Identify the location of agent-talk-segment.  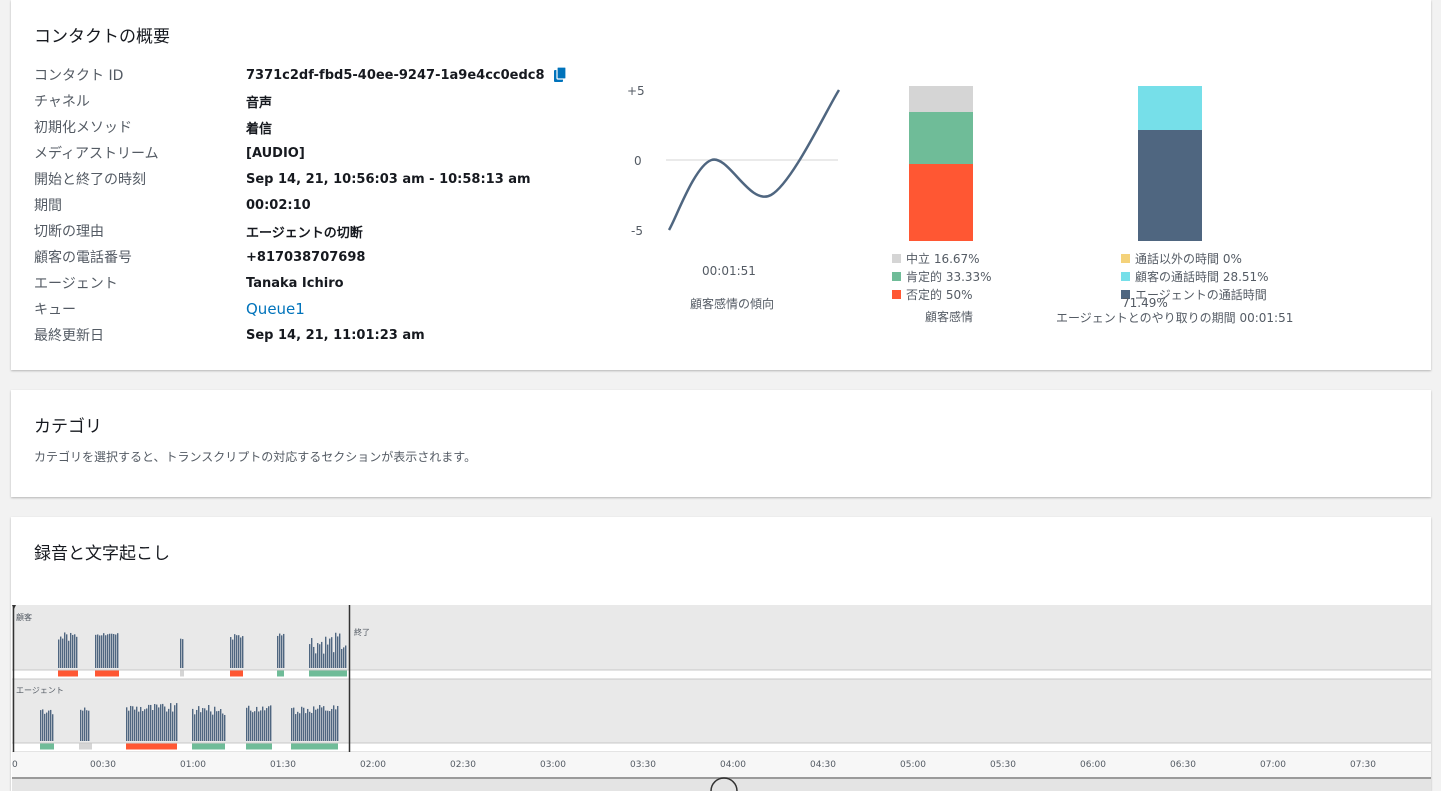
(1170, 185).